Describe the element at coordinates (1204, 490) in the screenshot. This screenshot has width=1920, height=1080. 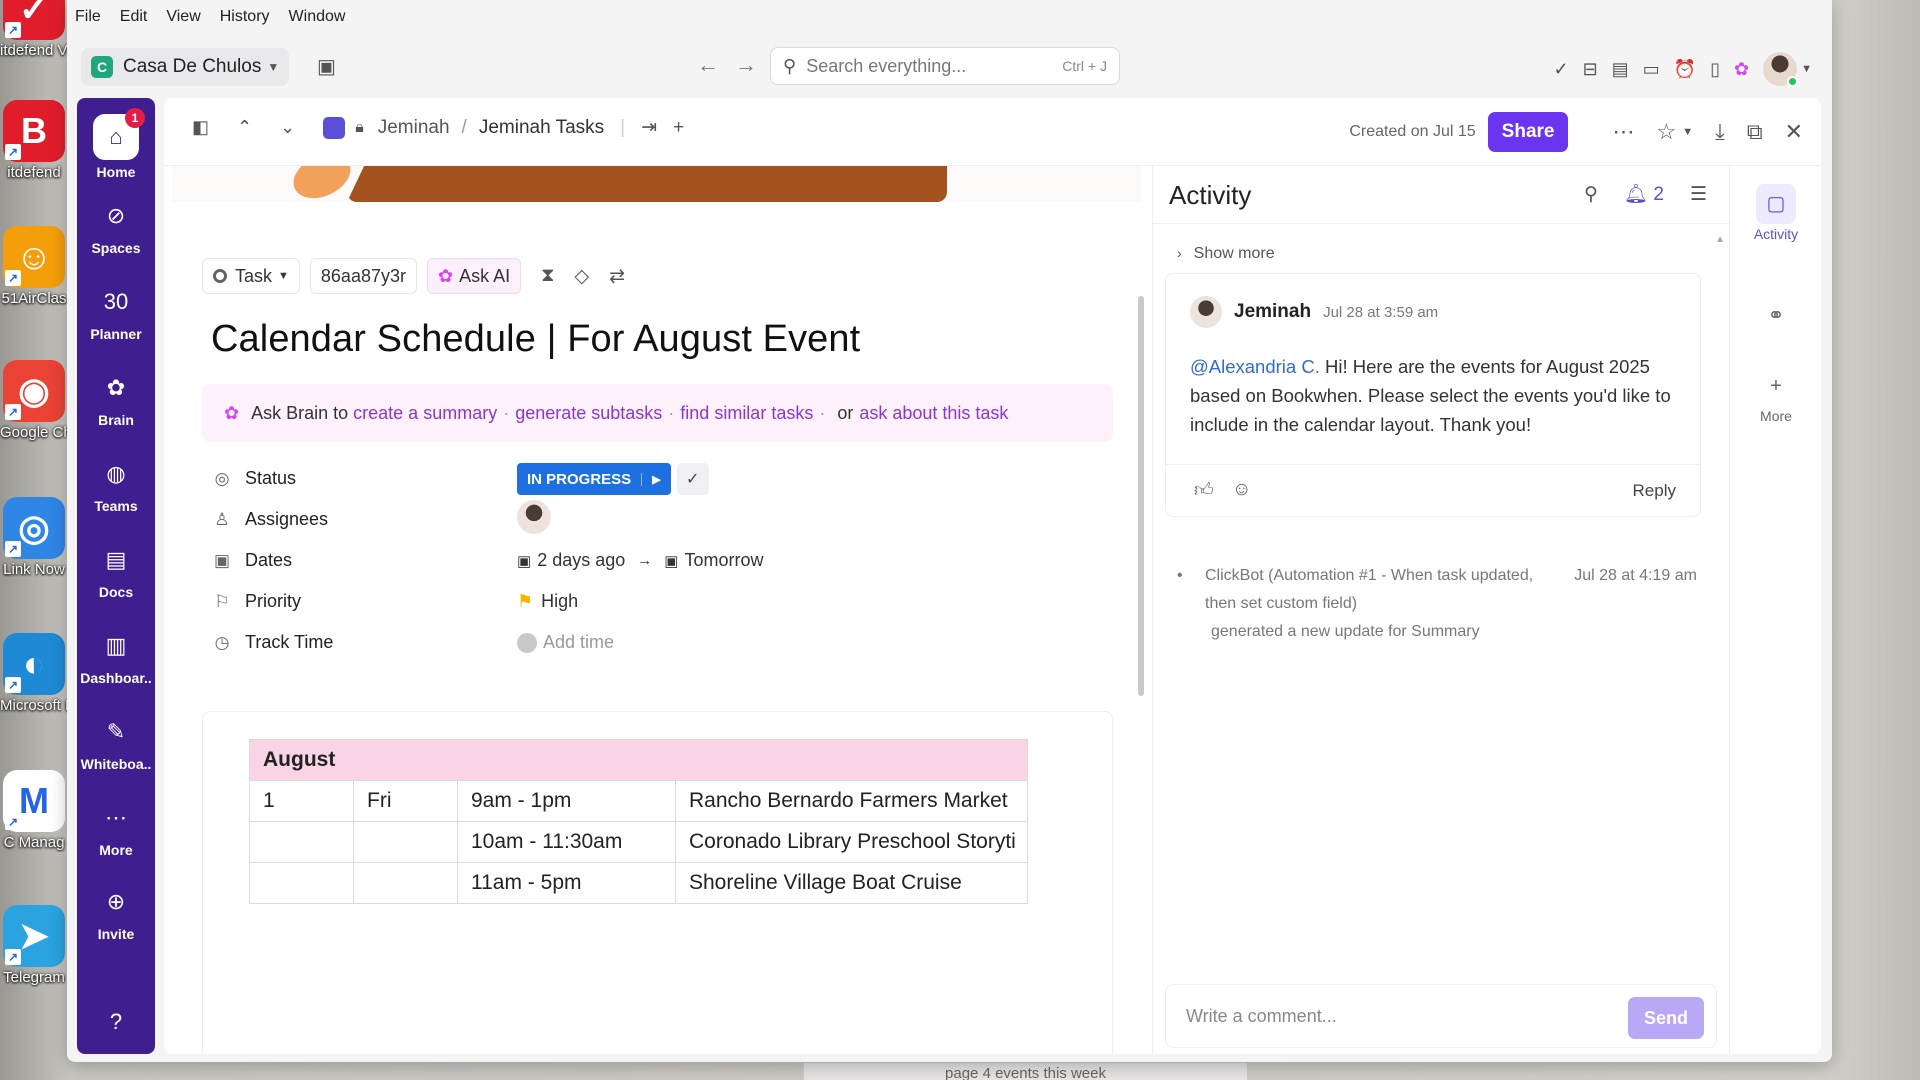
I see `thumbs-up-icon: 👍︎` at that location.